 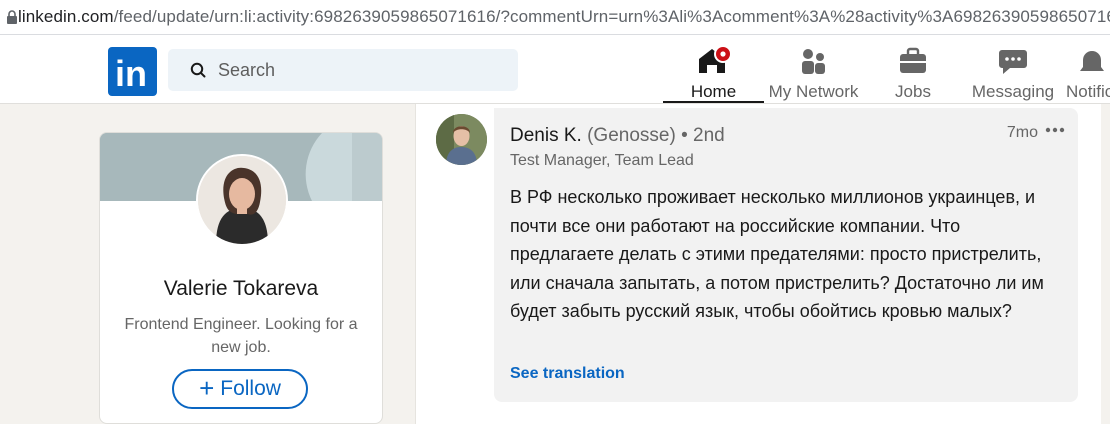 What do you see at coordinates (358, 70) in the screenshot?
I see `search-input` at bounding box center [358, 70].